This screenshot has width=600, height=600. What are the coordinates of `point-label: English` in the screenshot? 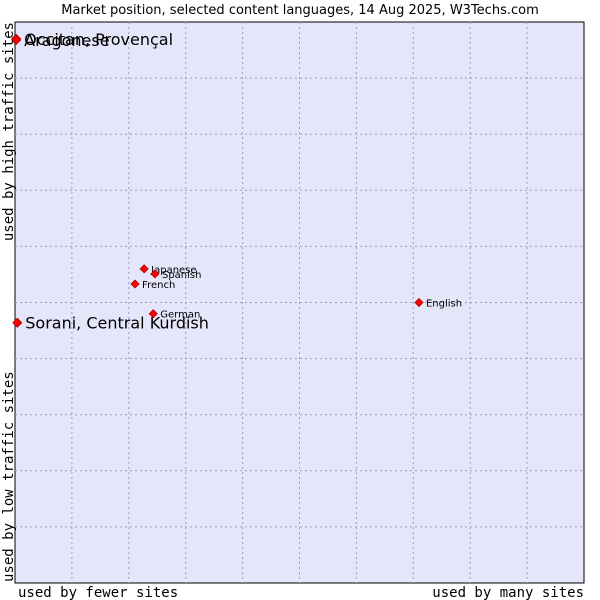 It's located at (444, 304).